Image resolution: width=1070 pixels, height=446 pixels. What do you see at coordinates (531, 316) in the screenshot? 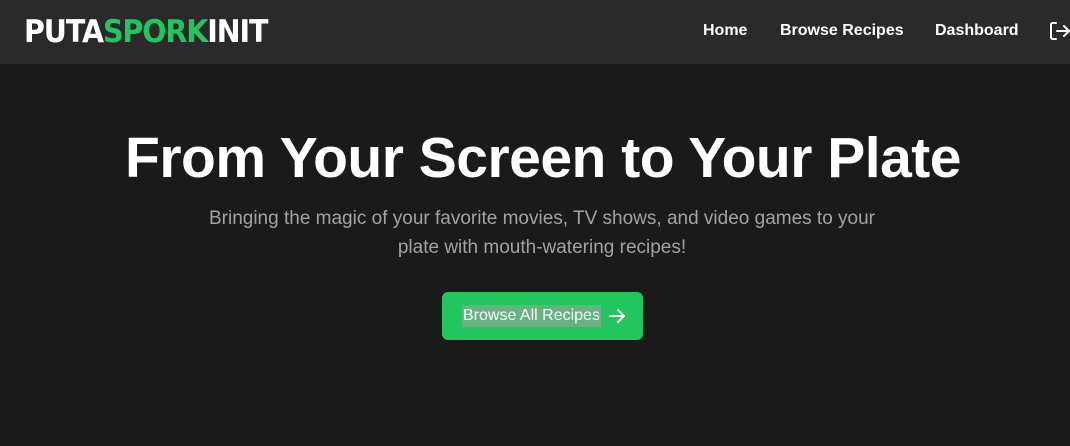
I see `browse-all-recipes-label: Browse All Recipes` at bounding box center [531, 316].